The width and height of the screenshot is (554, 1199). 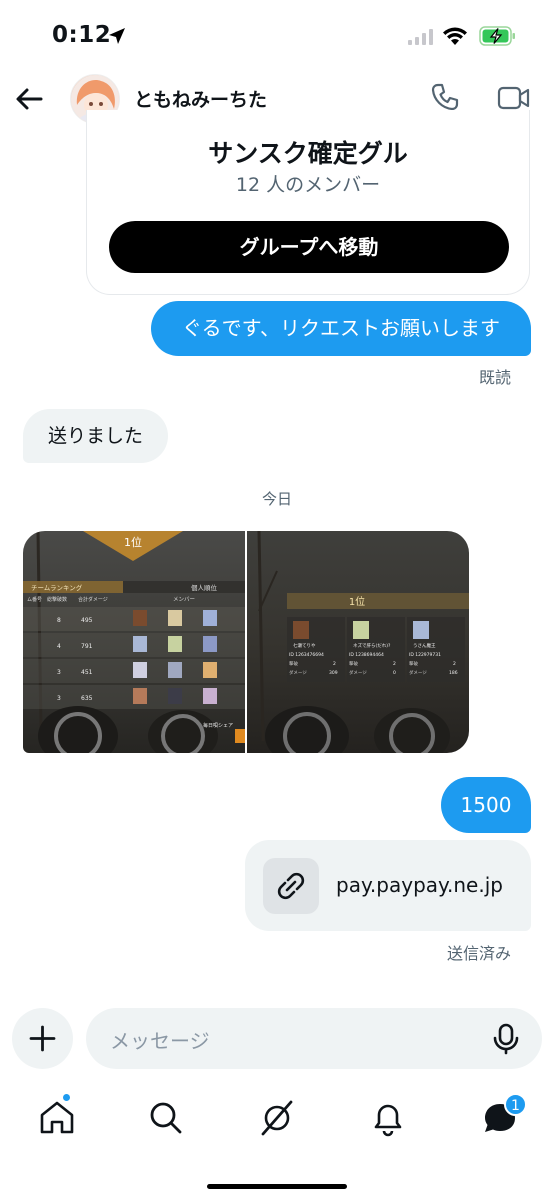 I want to click on sent-status: 送信済み, so click(x=478, y=953).